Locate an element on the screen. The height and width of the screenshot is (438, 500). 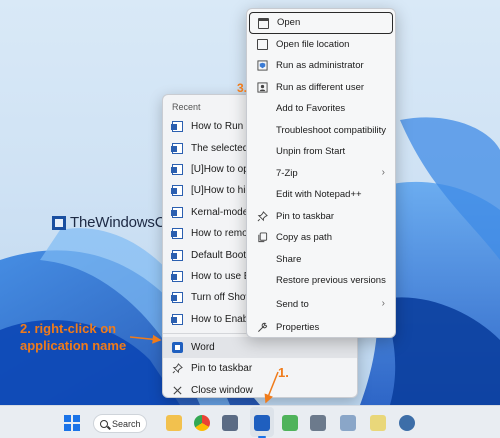
menu-item-7zip: 7-Zip › is located at coordinates (321, 174).